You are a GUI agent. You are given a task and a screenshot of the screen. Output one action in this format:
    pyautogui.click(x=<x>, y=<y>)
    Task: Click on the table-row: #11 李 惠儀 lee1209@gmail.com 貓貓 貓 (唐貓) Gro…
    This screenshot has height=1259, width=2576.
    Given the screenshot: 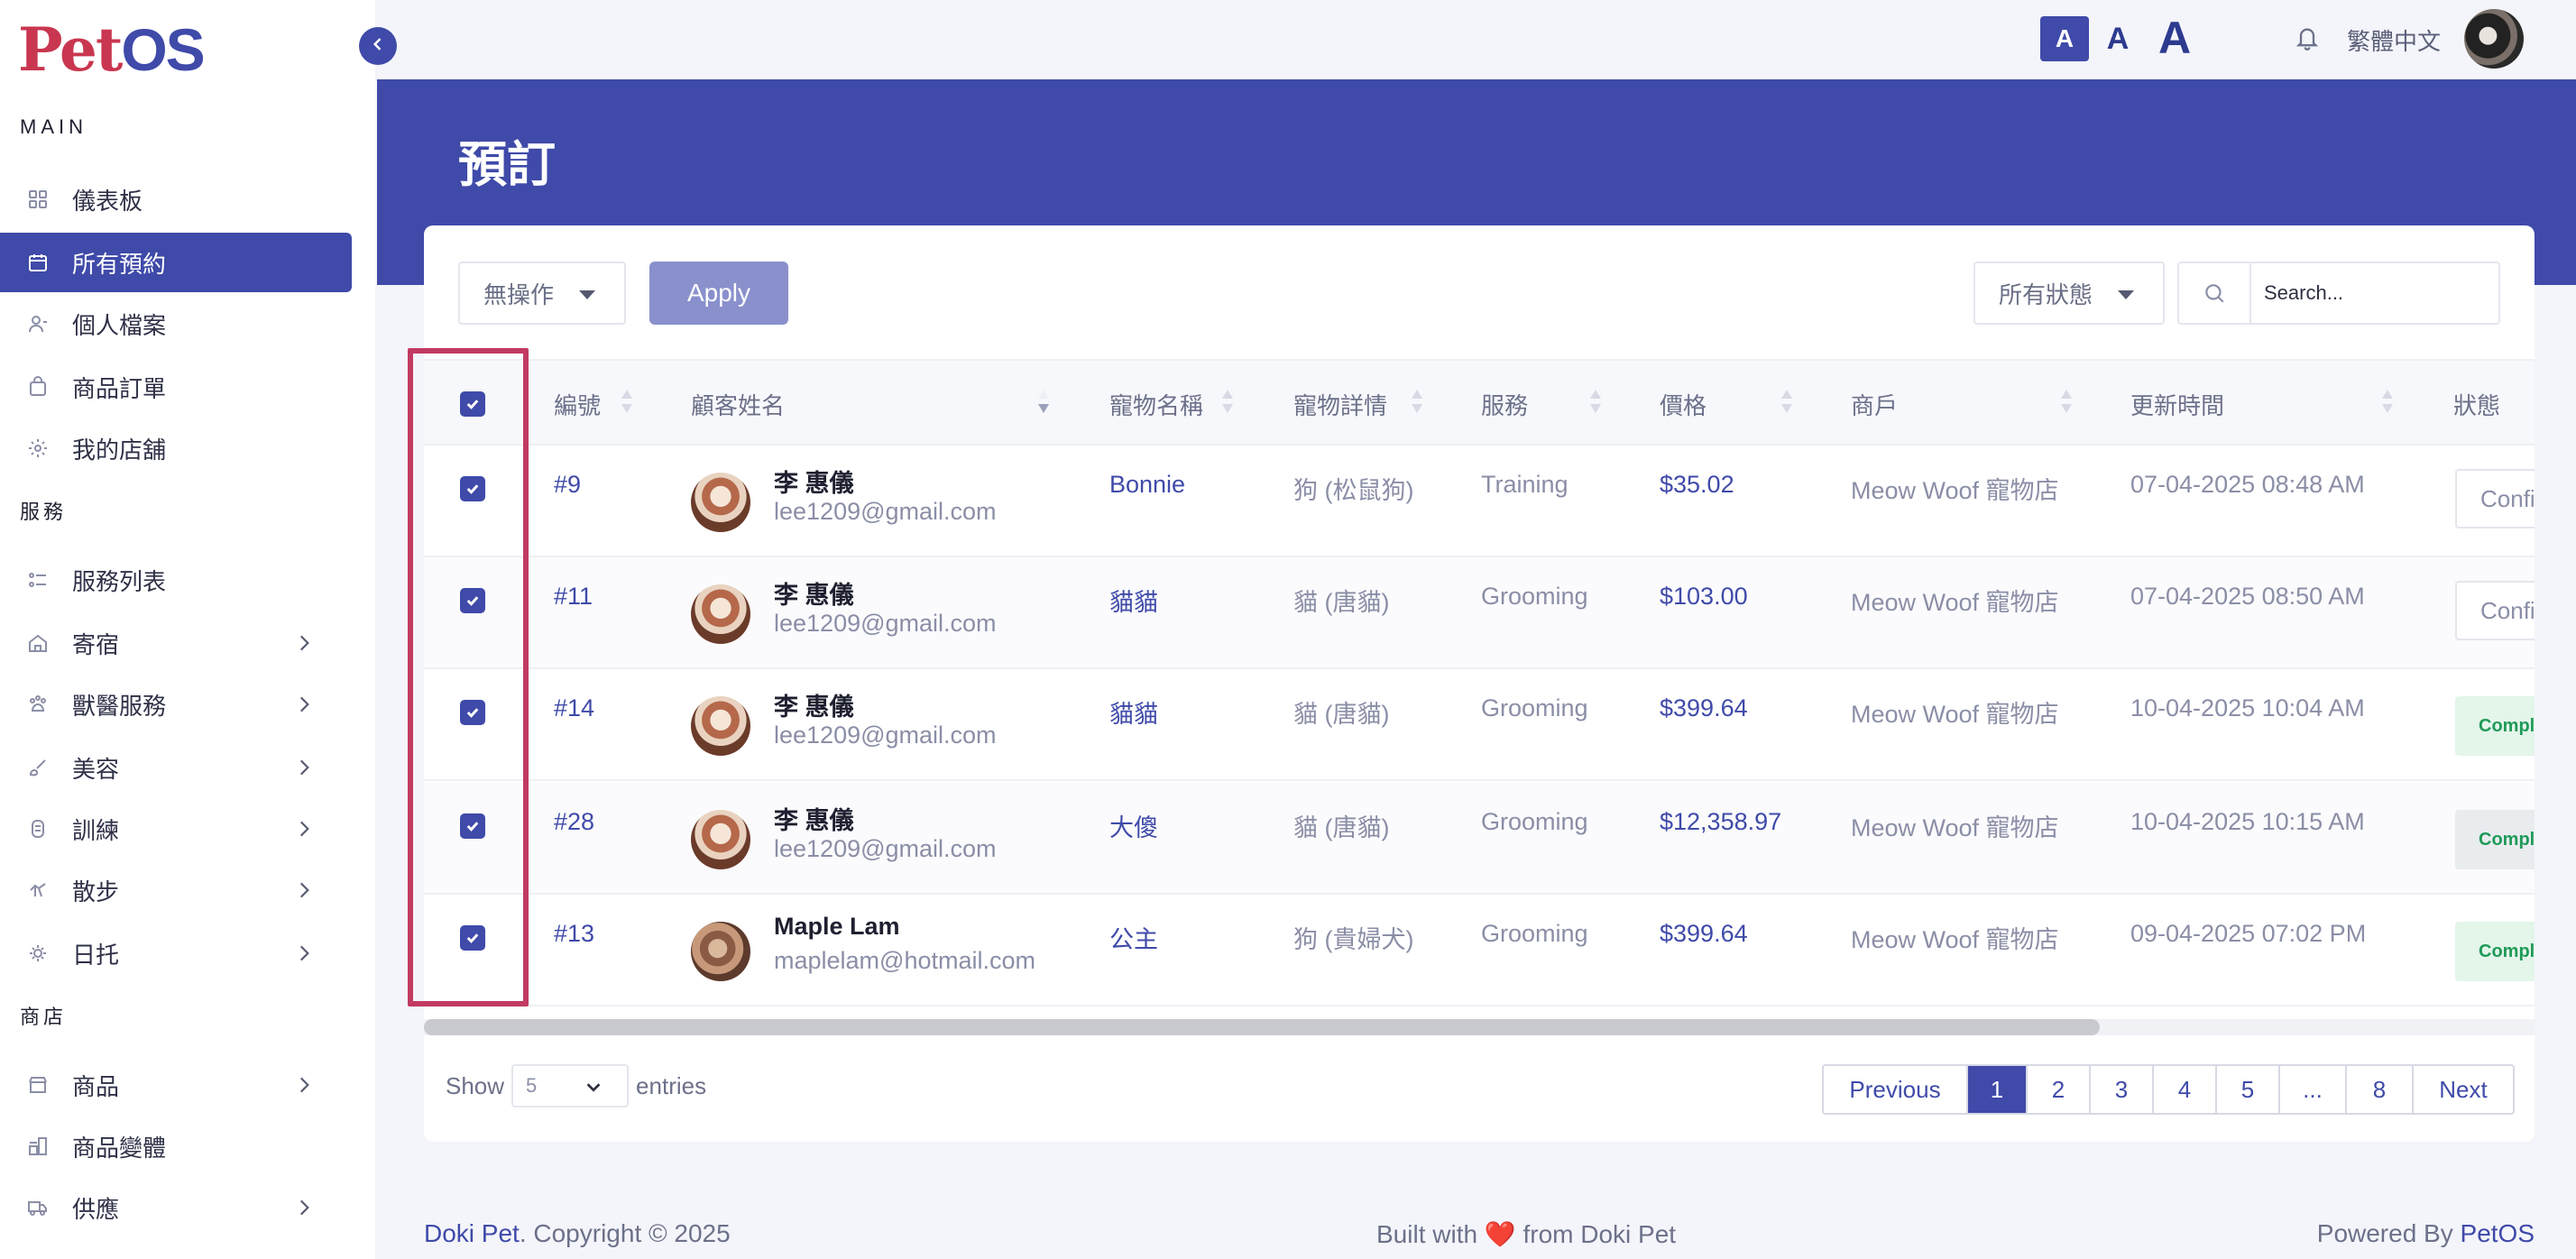 What is the action you would take?
    pyautogui.click(x=1480, y=613)
    